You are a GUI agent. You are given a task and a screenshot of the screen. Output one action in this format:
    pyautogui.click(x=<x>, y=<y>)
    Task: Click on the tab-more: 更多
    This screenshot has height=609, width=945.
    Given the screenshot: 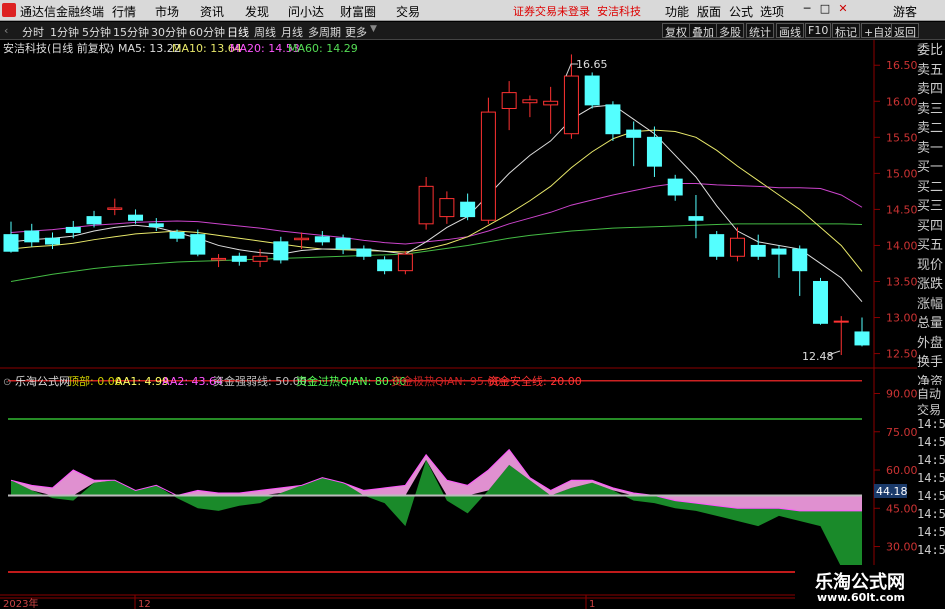 What is the action you would take?
    pyautogui.click(x=356, y=32)
    